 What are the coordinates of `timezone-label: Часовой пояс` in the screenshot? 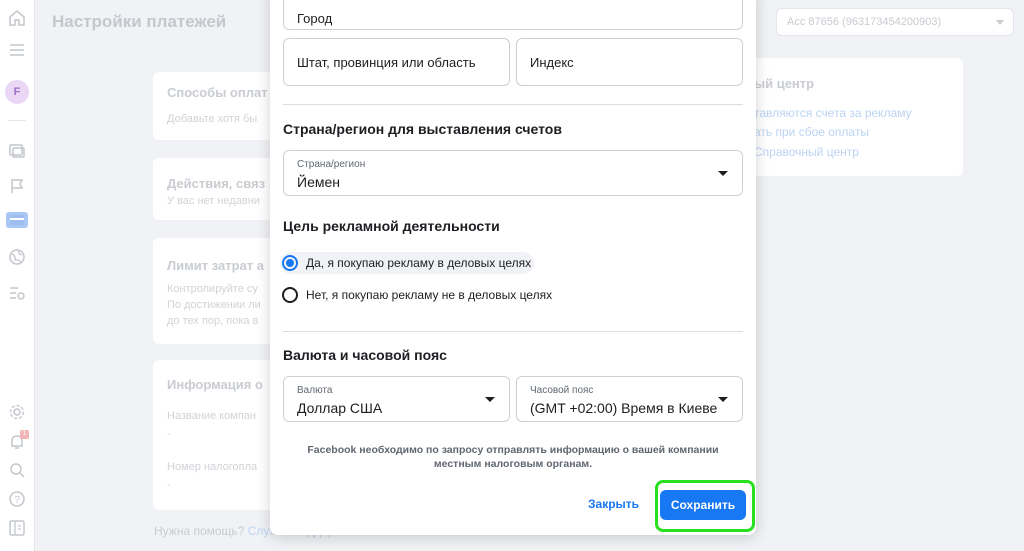 It's located at (562, 390).